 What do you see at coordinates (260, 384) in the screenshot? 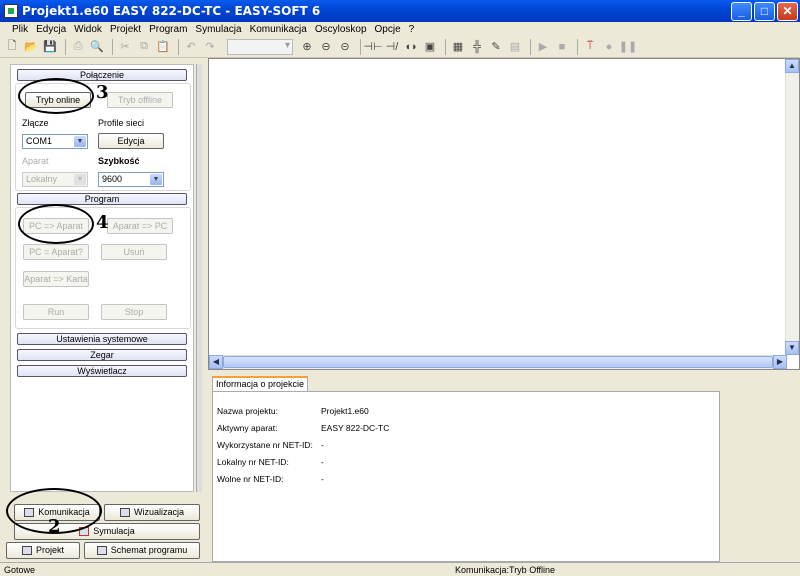
I see `tab-project-info: Informacja o projekcie` at bounding box center [260, 384].